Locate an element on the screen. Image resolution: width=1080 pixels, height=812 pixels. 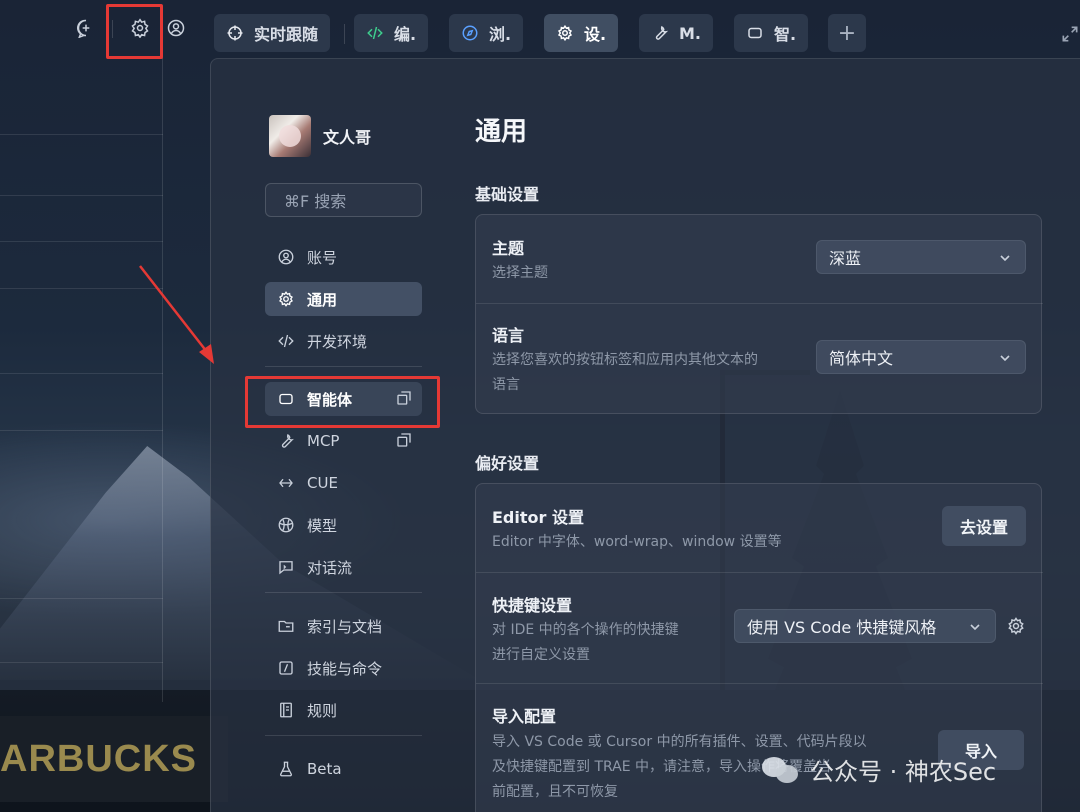
agent-highlight-box is located at coordinates (342, 402).